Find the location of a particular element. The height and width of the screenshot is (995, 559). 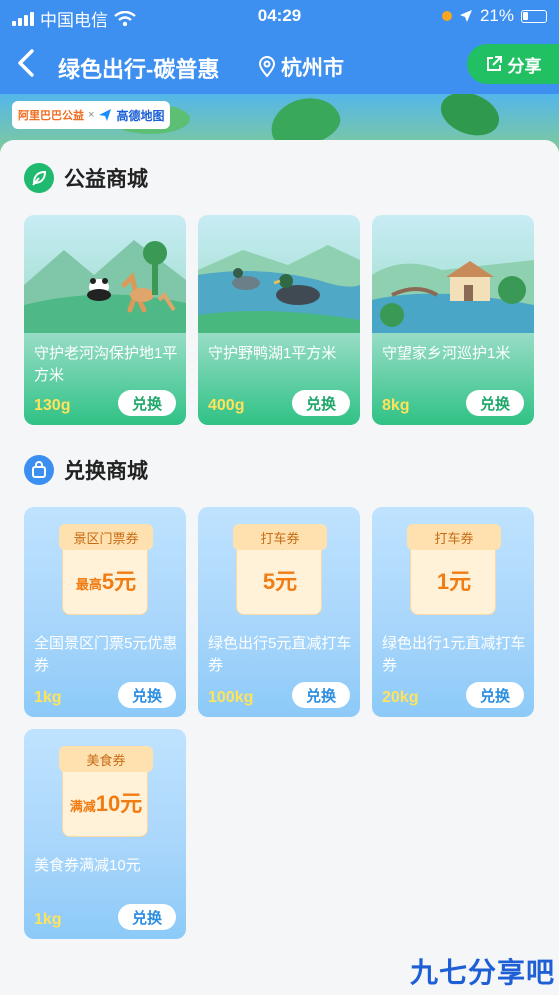

share-button: 分享 is located at coordinates (513, 64).